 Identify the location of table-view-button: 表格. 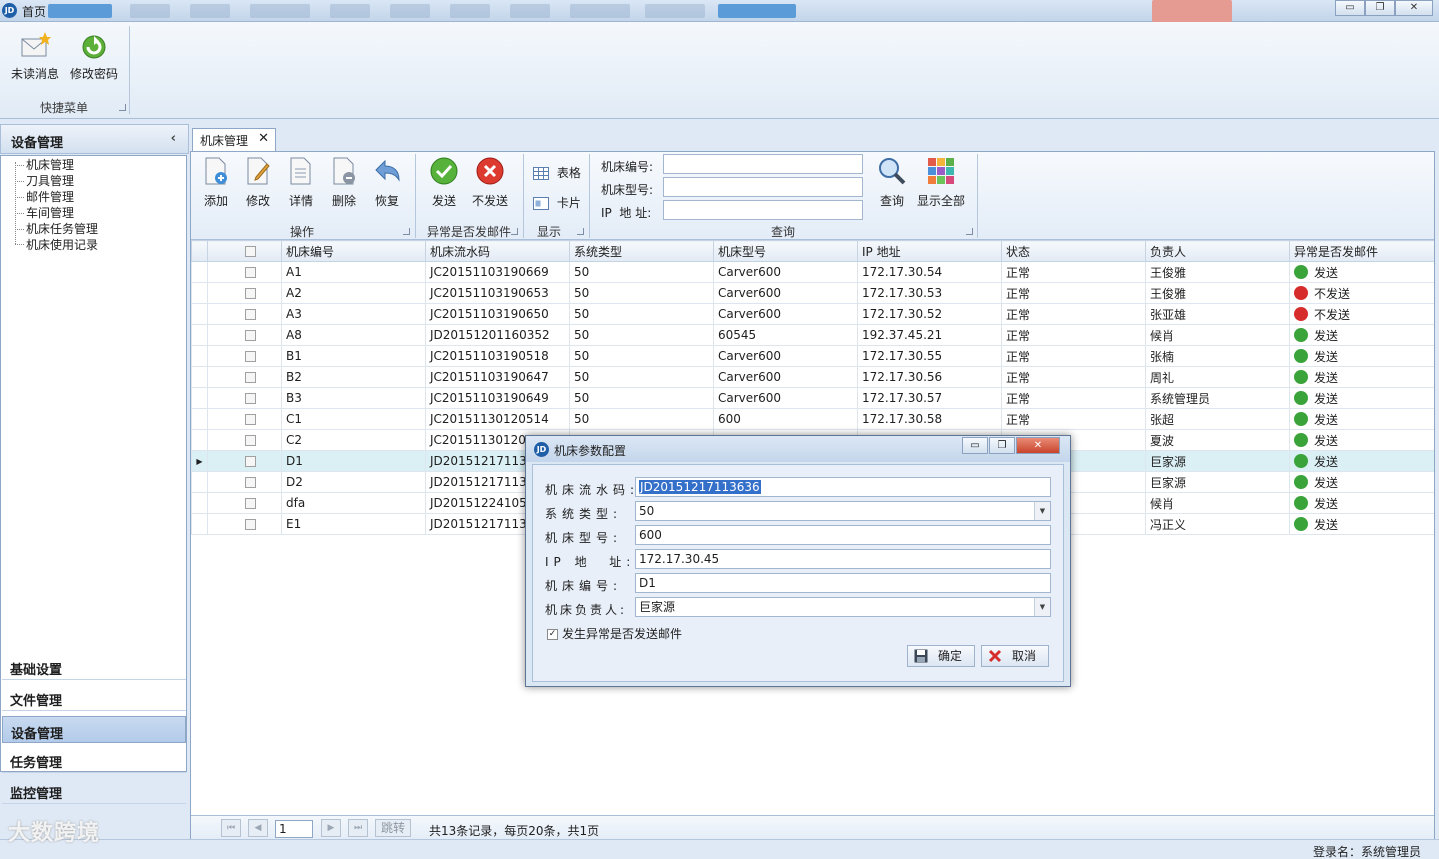
(557, 172).